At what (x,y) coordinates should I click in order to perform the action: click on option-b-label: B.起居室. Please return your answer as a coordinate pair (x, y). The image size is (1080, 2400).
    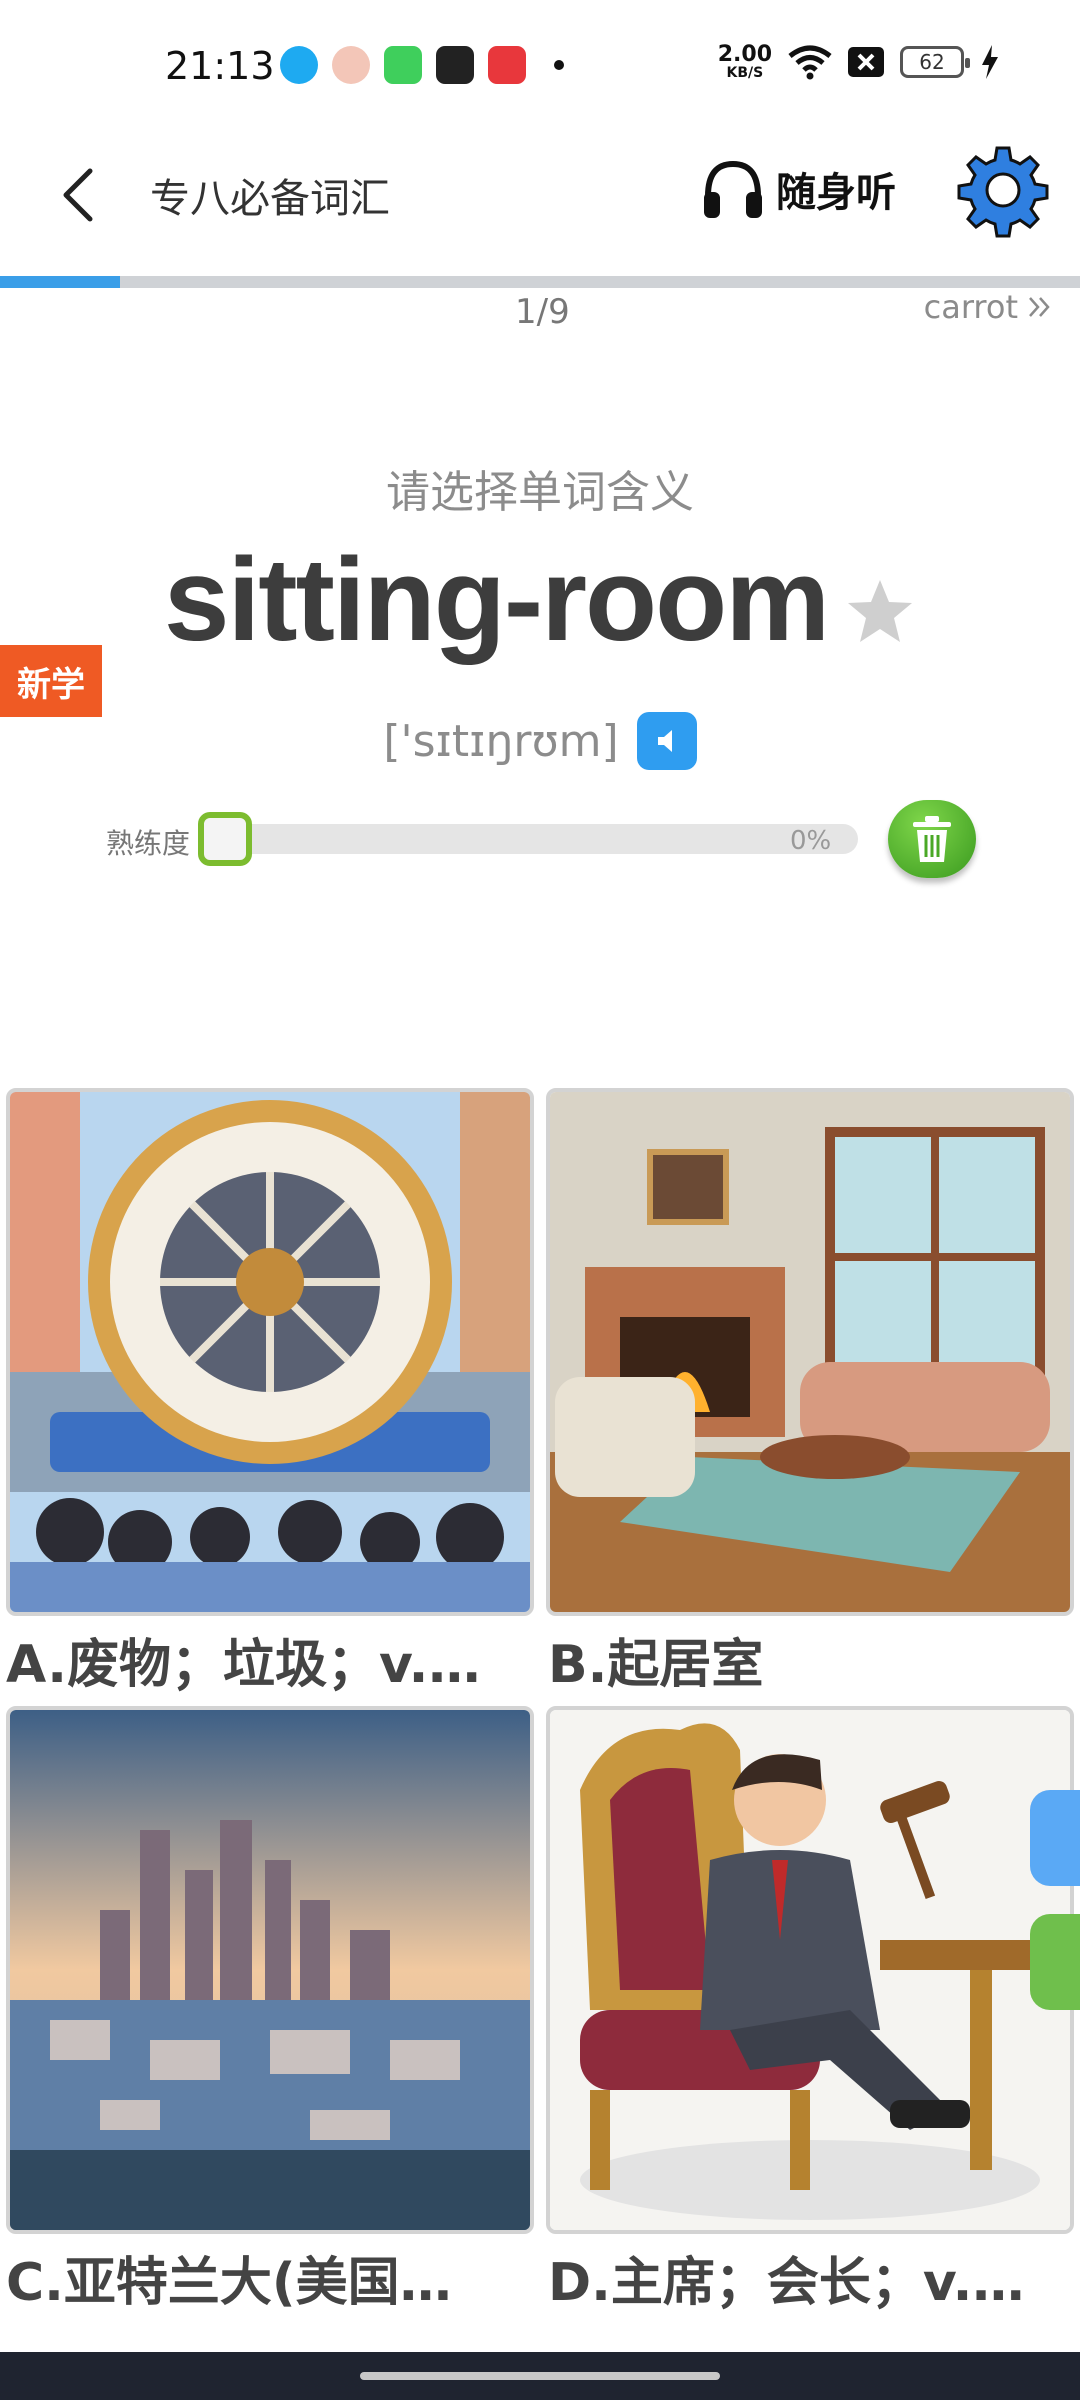
    Looking at the image, I should click on (813, 1659).